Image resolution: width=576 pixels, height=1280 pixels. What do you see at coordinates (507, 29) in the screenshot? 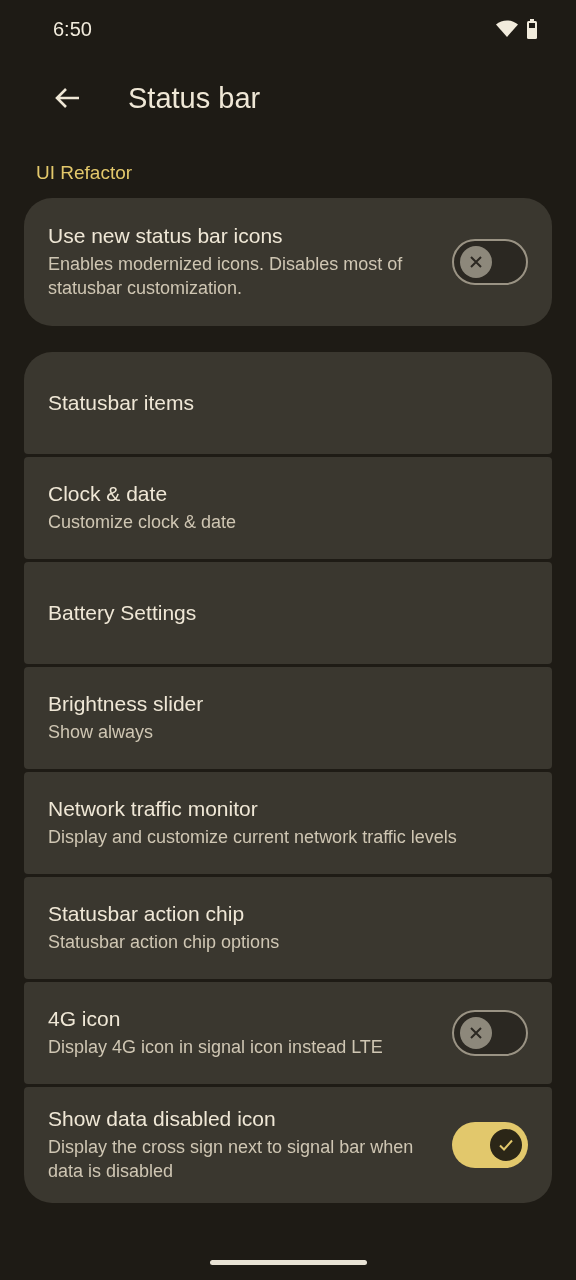
I see `wifi-icon` at bounding box center [507, 29].